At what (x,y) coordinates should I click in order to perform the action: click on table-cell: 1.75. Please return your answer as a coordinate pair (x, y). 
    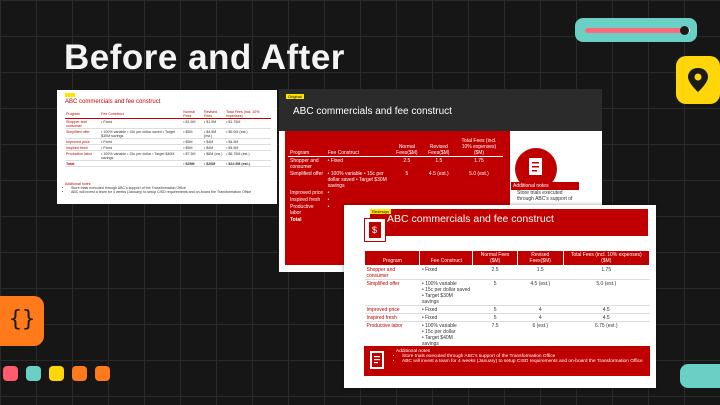
    Looking at the image, I should click on (606, 272).